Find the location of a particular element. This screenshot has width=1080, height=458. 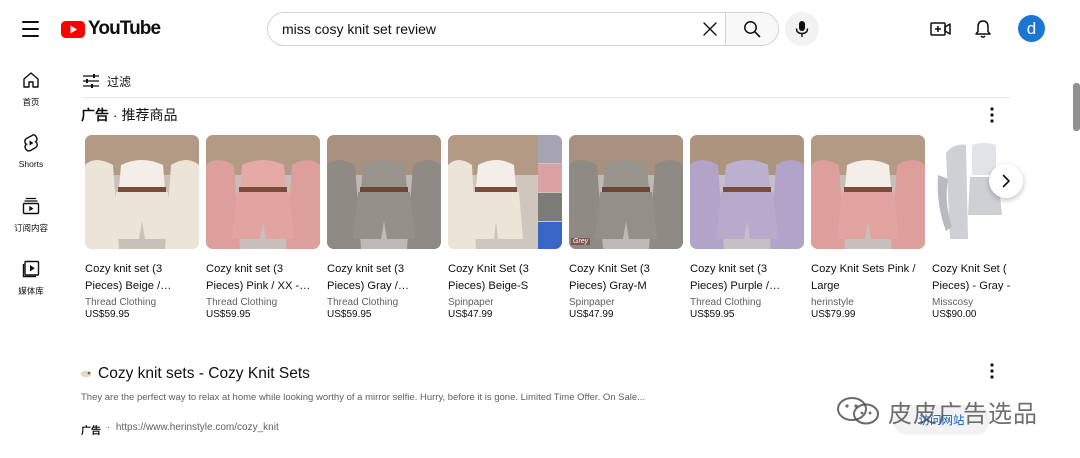

masthead: YouTube d is located at coordinates (540, 28).